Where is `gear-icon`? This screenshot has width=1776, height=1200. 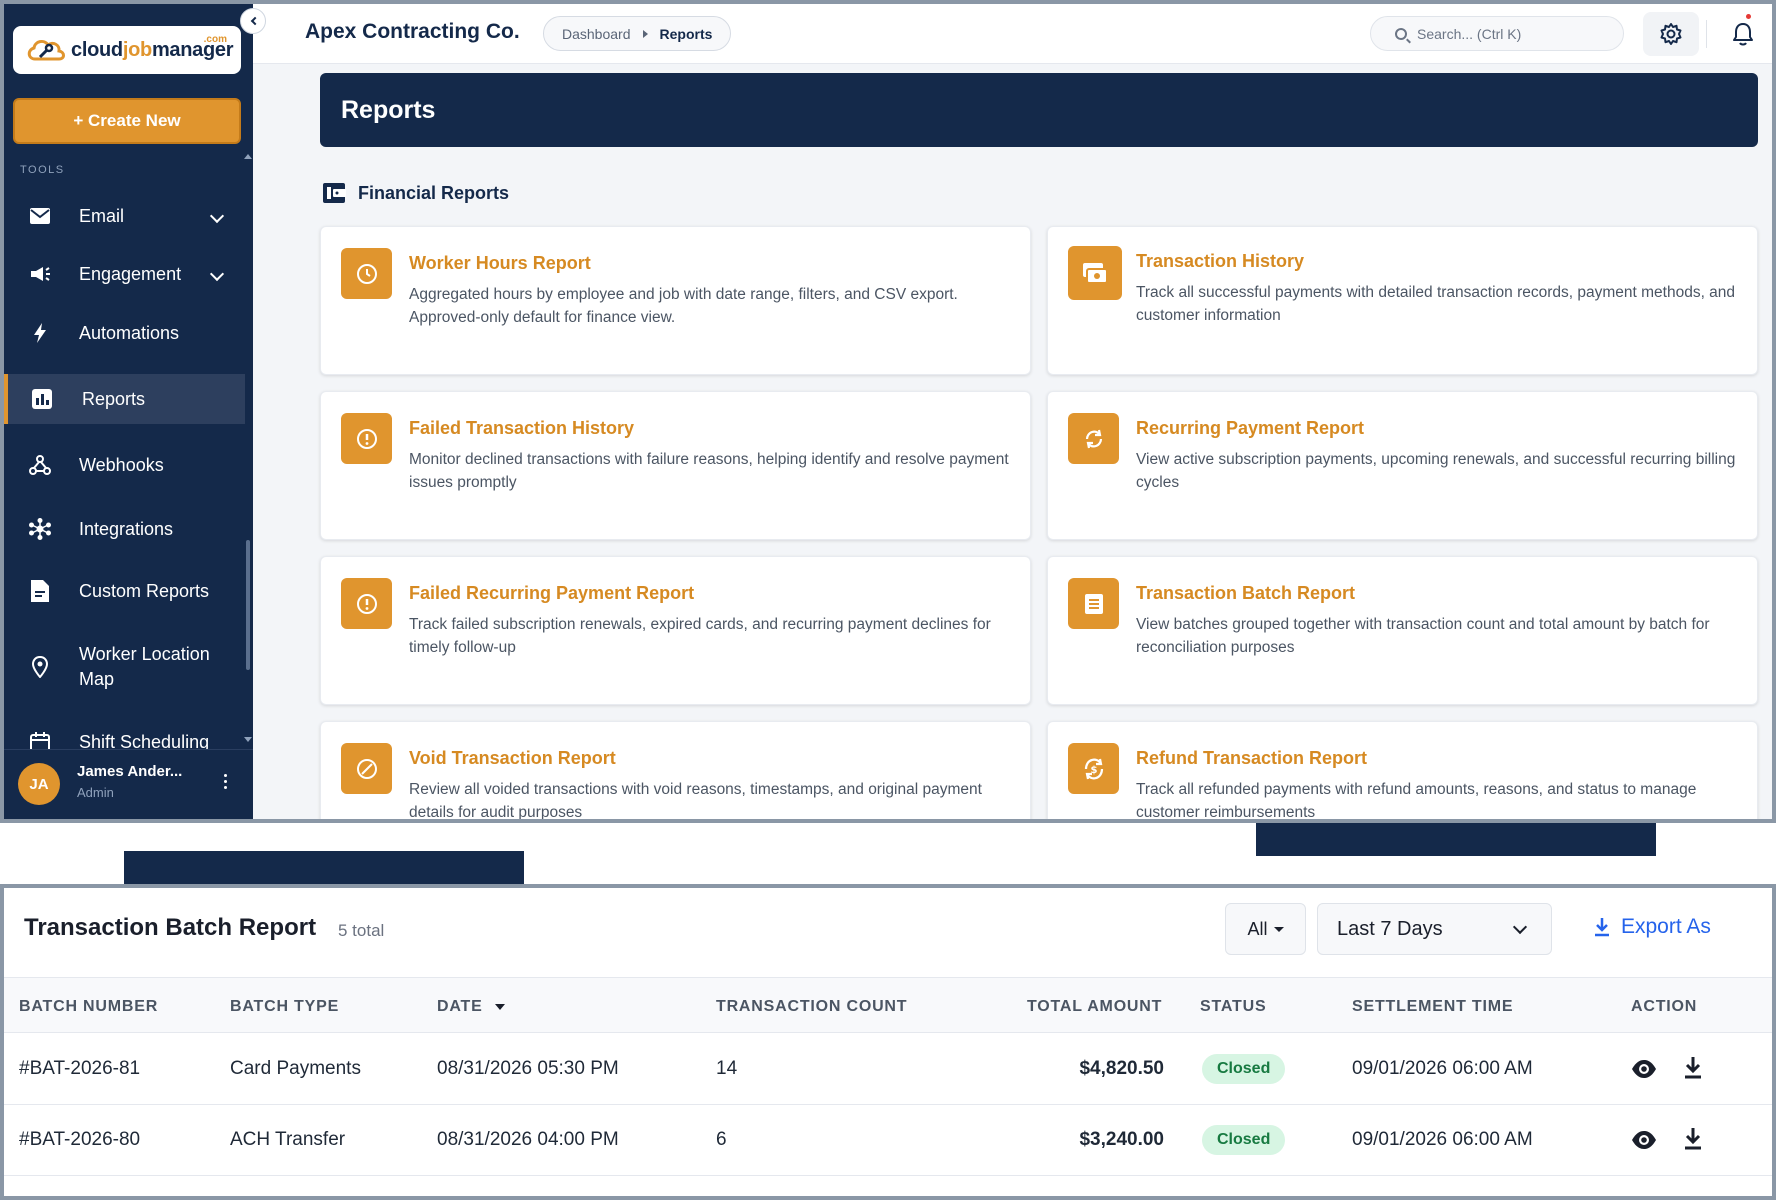
gear-icon is located at coordinates (1671, 34).